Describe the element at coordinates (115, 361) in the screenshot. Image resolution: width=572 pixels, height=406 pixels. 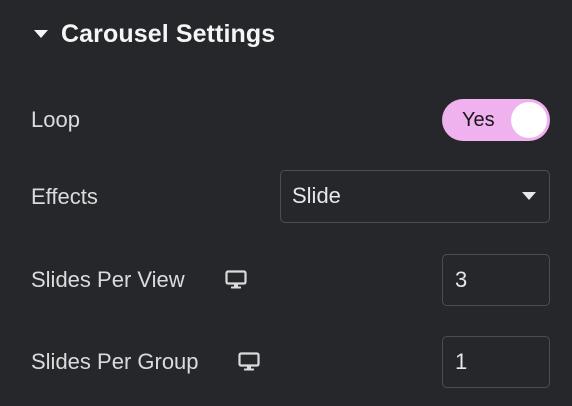
I see `slides-per-group-label: Slides Per Group` at that location.